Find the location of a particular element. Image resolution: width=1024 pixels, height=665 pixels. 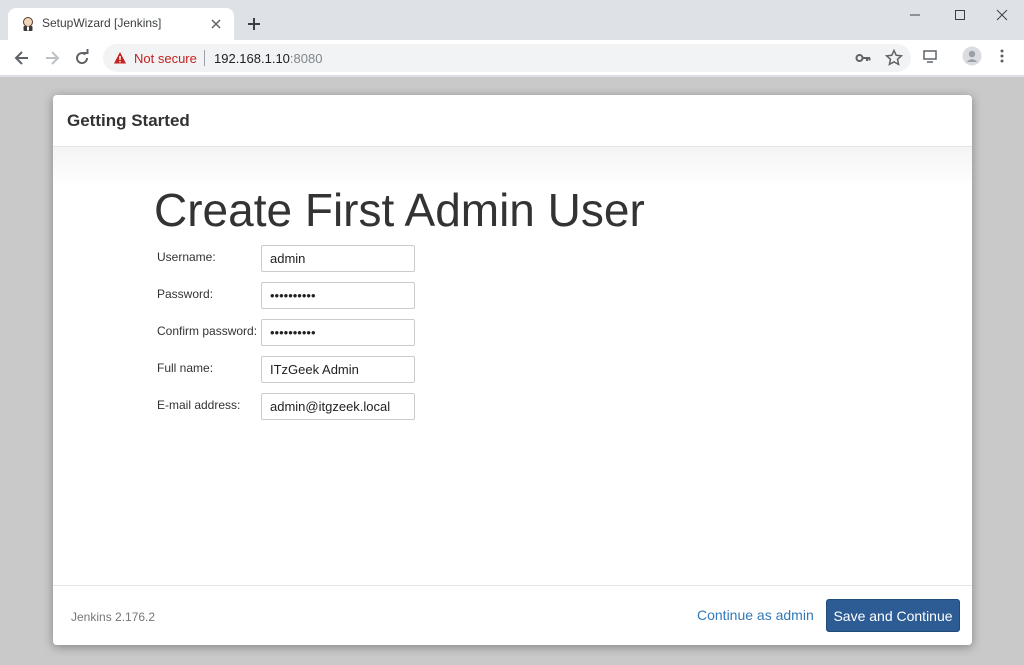

page-title: Create First Admin User is located at coordinates (399, 210).